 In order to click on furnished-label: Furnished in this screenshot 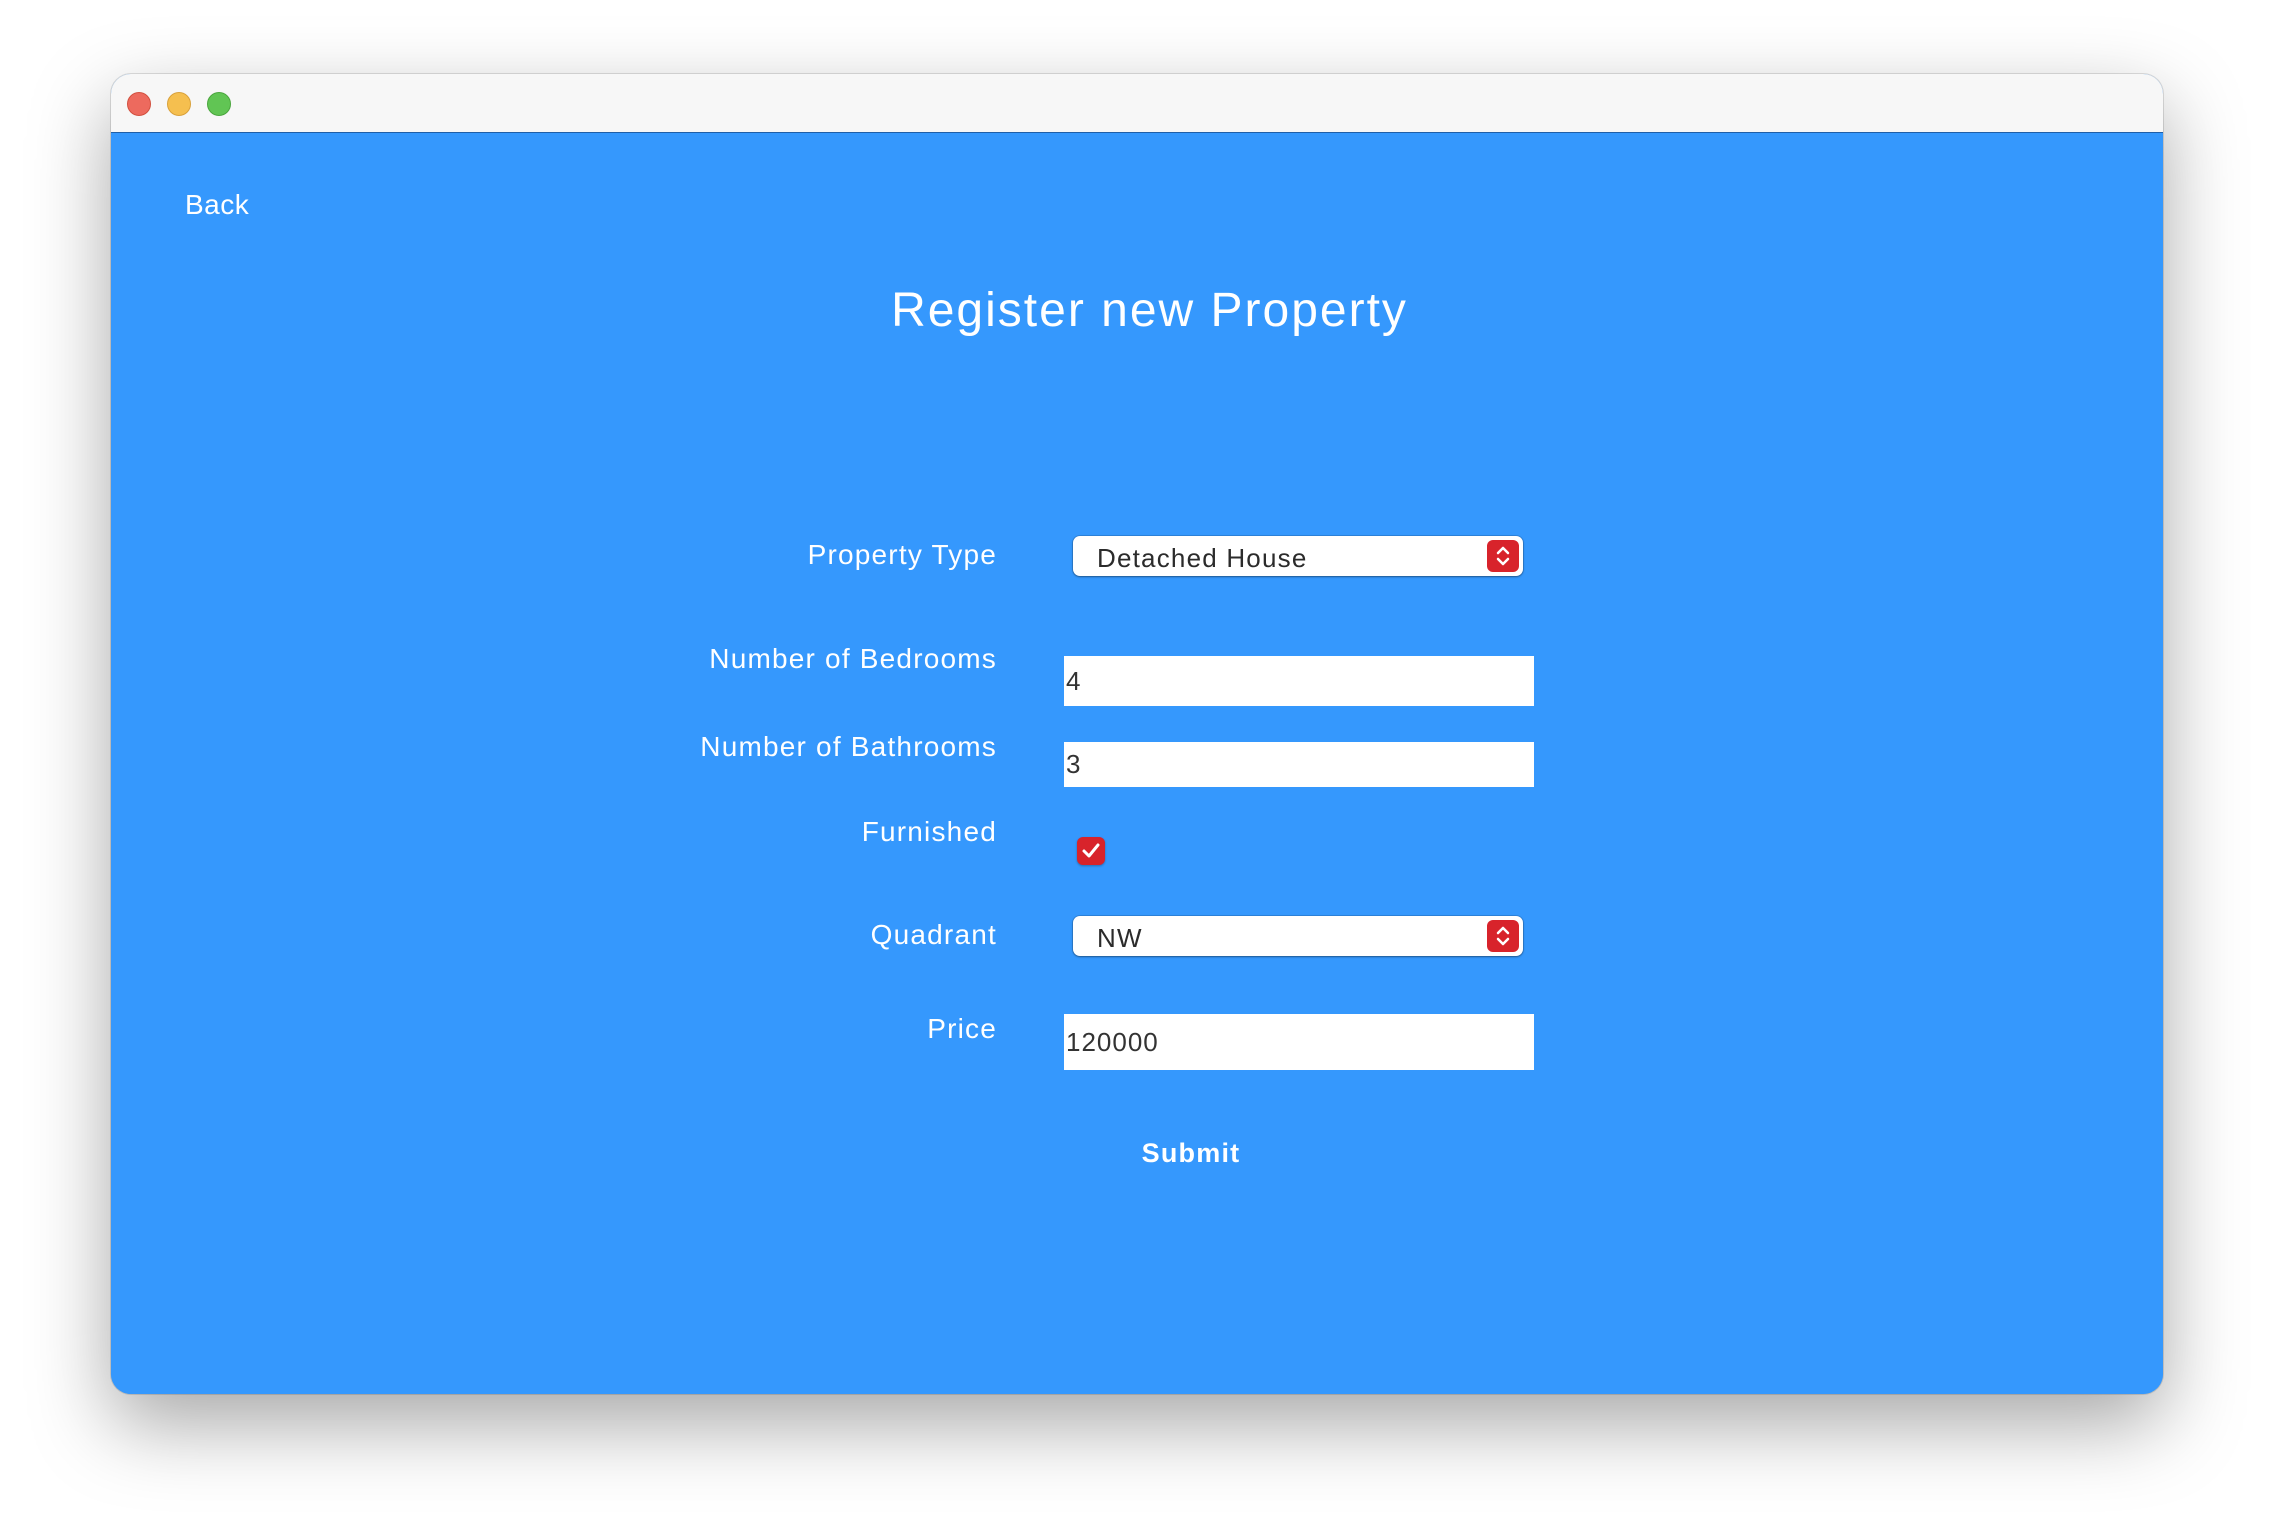, I will do `click(929, 831)`.